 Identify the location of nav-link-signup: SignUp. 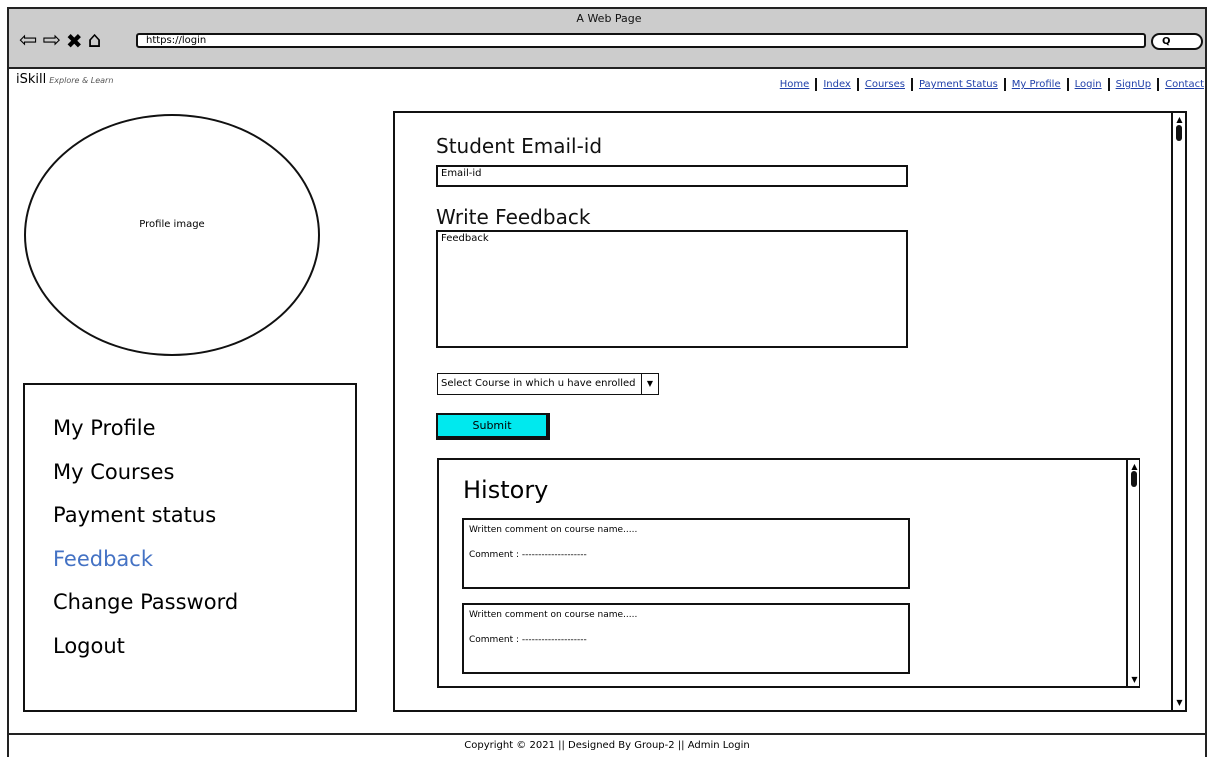
(1133, 84).